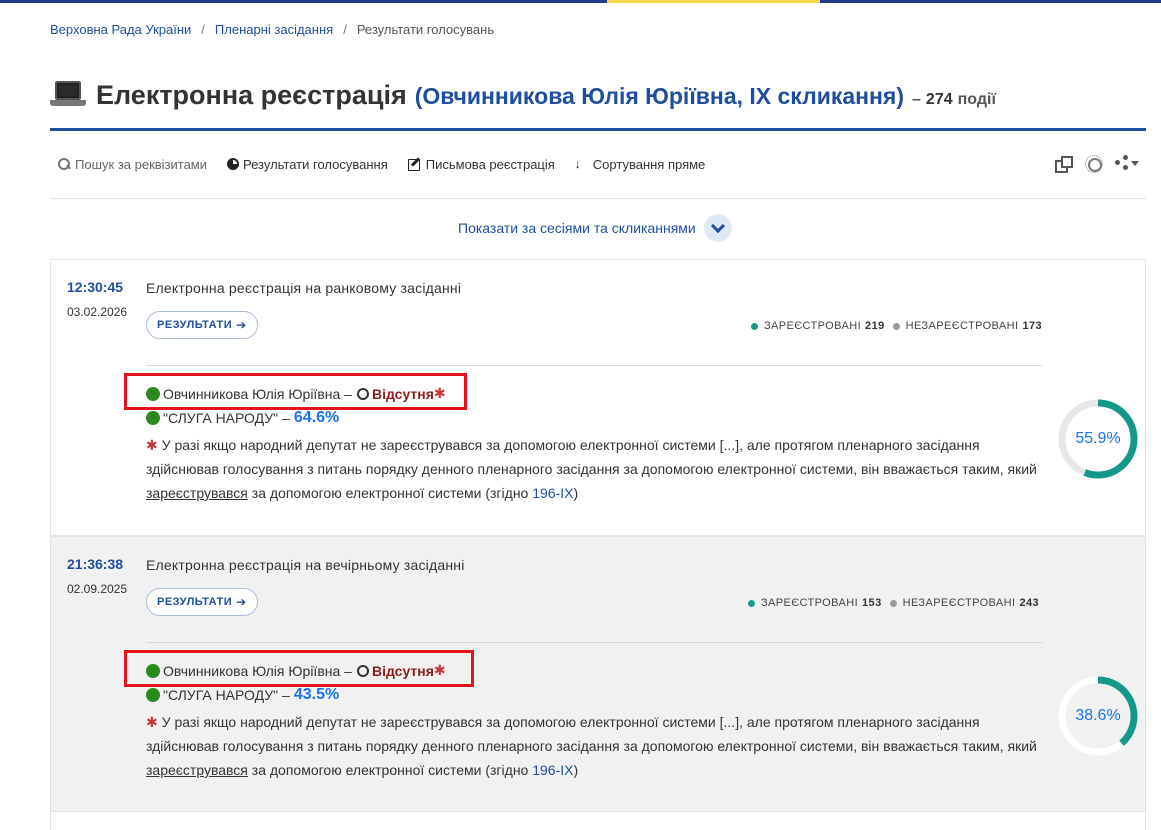 The image size is (1161, 830). Describe the element at coordinates (717, 228) in the screenshot. I see `chevron-down-icon` at that location.